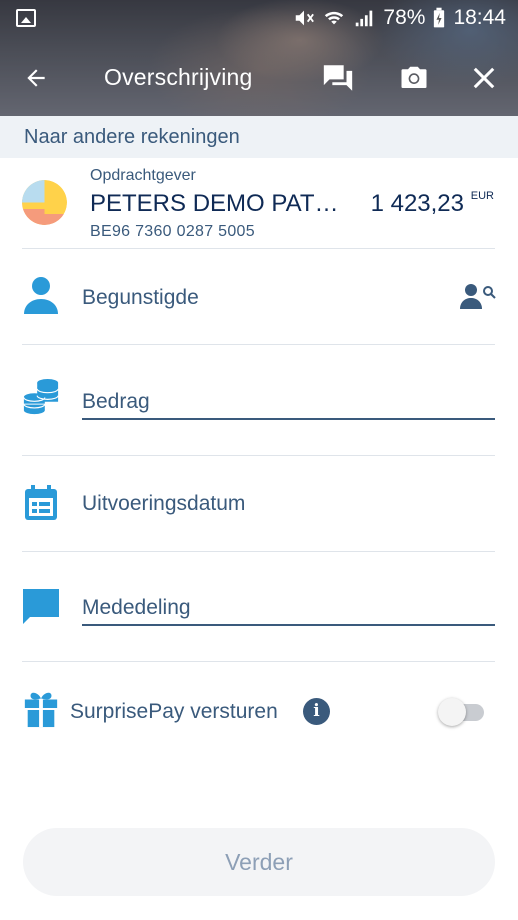 The height and width of the screenshot is (920, 518). Describe the element at coordinates (259, 19) in the screenshot. I see `status-bar: 78% 18:44` at that location.